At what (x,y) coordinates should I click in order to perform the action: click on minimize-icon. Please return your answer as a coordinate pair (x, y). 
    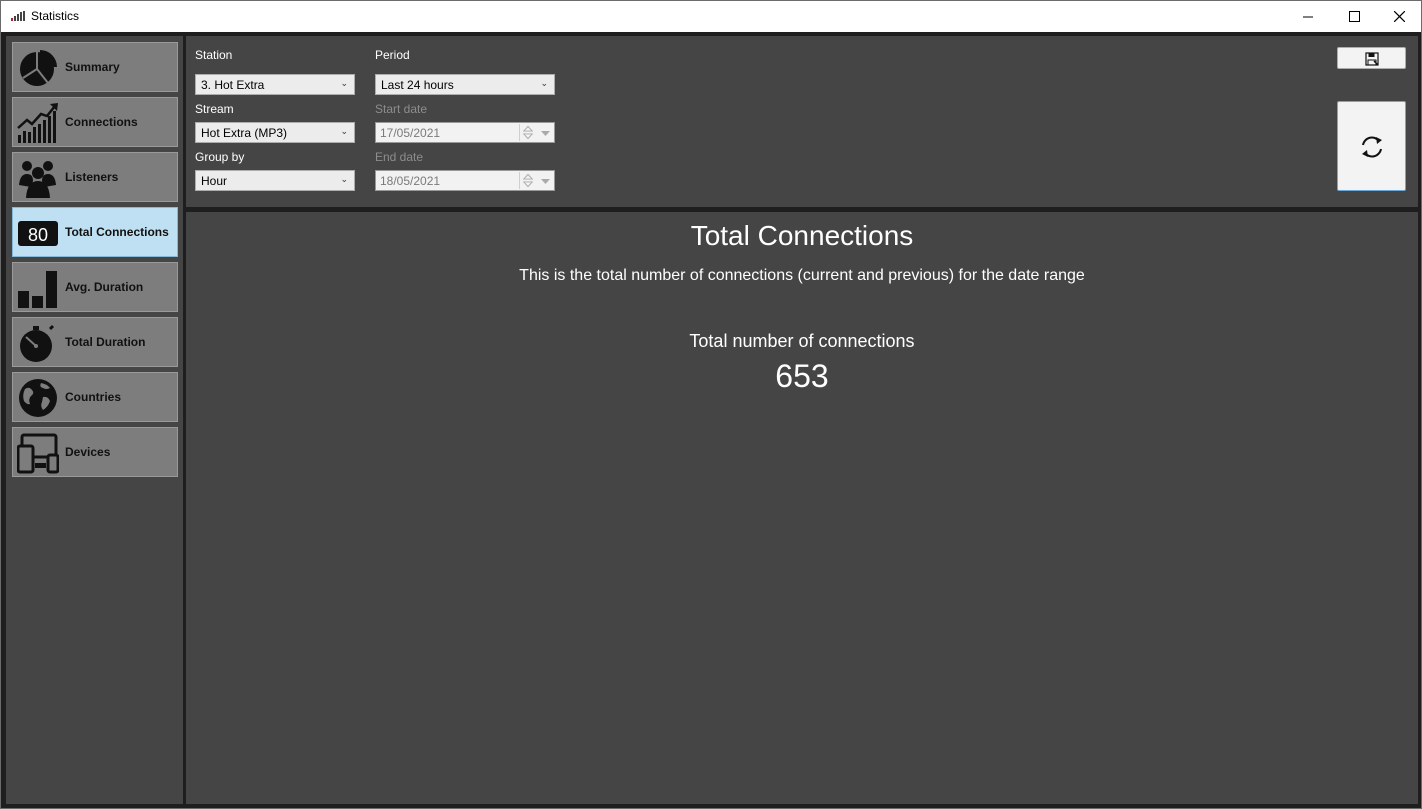
    Looking at the image, I should click on (1308, 16).